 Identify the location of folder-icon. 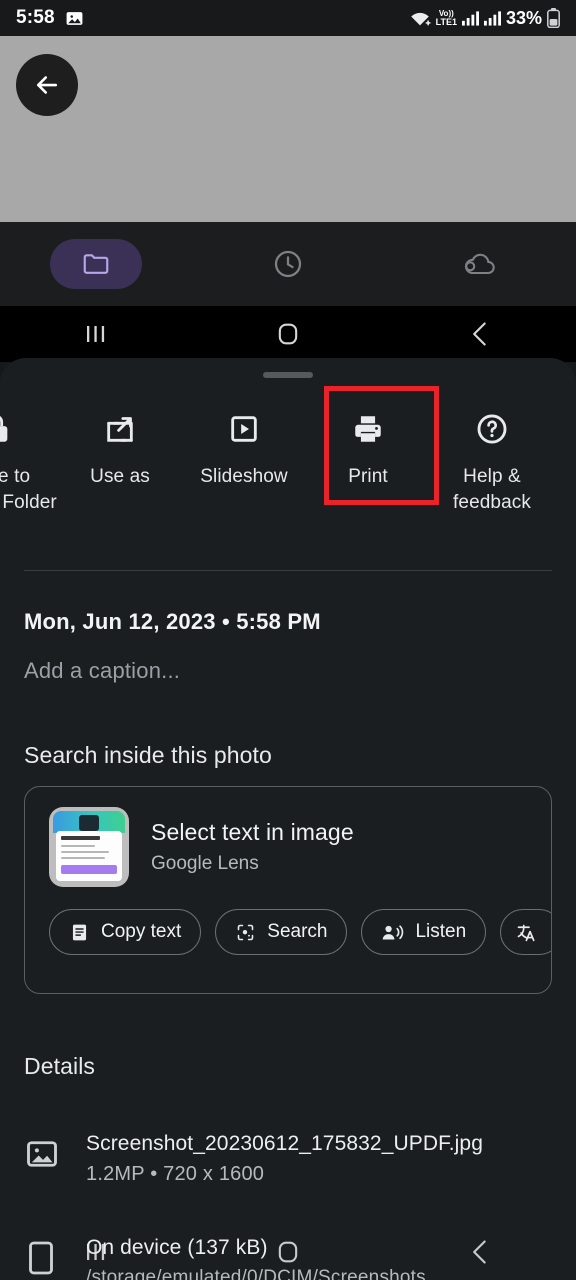
(96, 264).